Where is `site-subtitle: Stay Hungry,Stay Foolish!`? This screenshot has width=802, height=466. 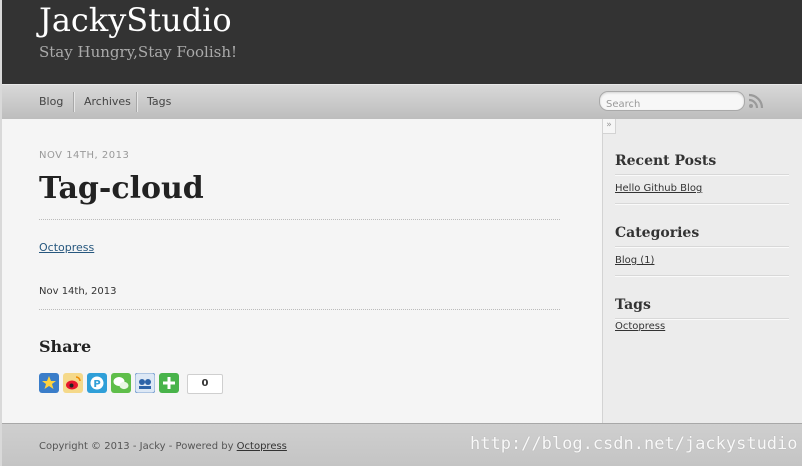 site-subtitle: Stay Hungry,Stay Foolish! is located at coordinates (138, 52).